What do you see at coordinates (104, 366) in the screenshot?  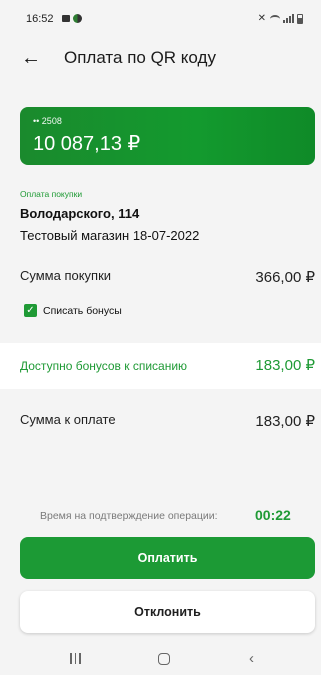 I see `available-bonuses-label: Доступно бонусов к списанию` at bounding box center [104, 366].